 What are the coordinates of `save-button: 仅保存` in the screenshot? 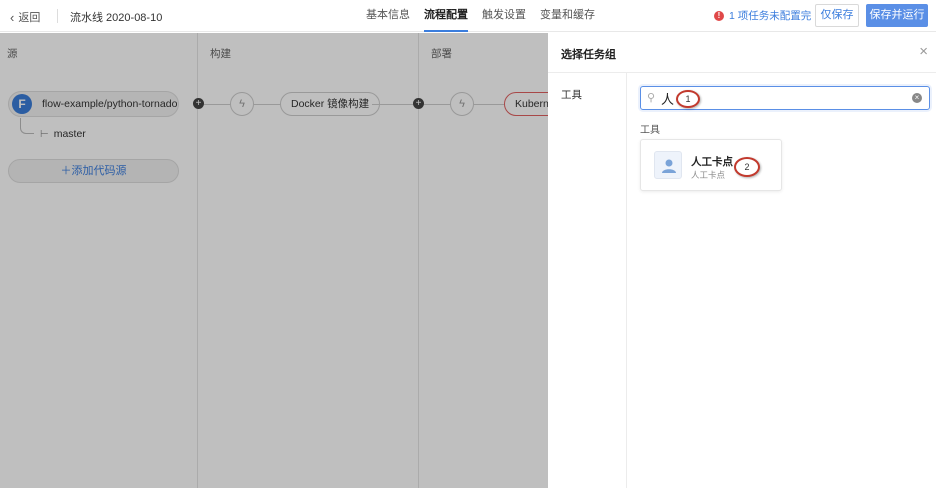 It's located at (837, 15).